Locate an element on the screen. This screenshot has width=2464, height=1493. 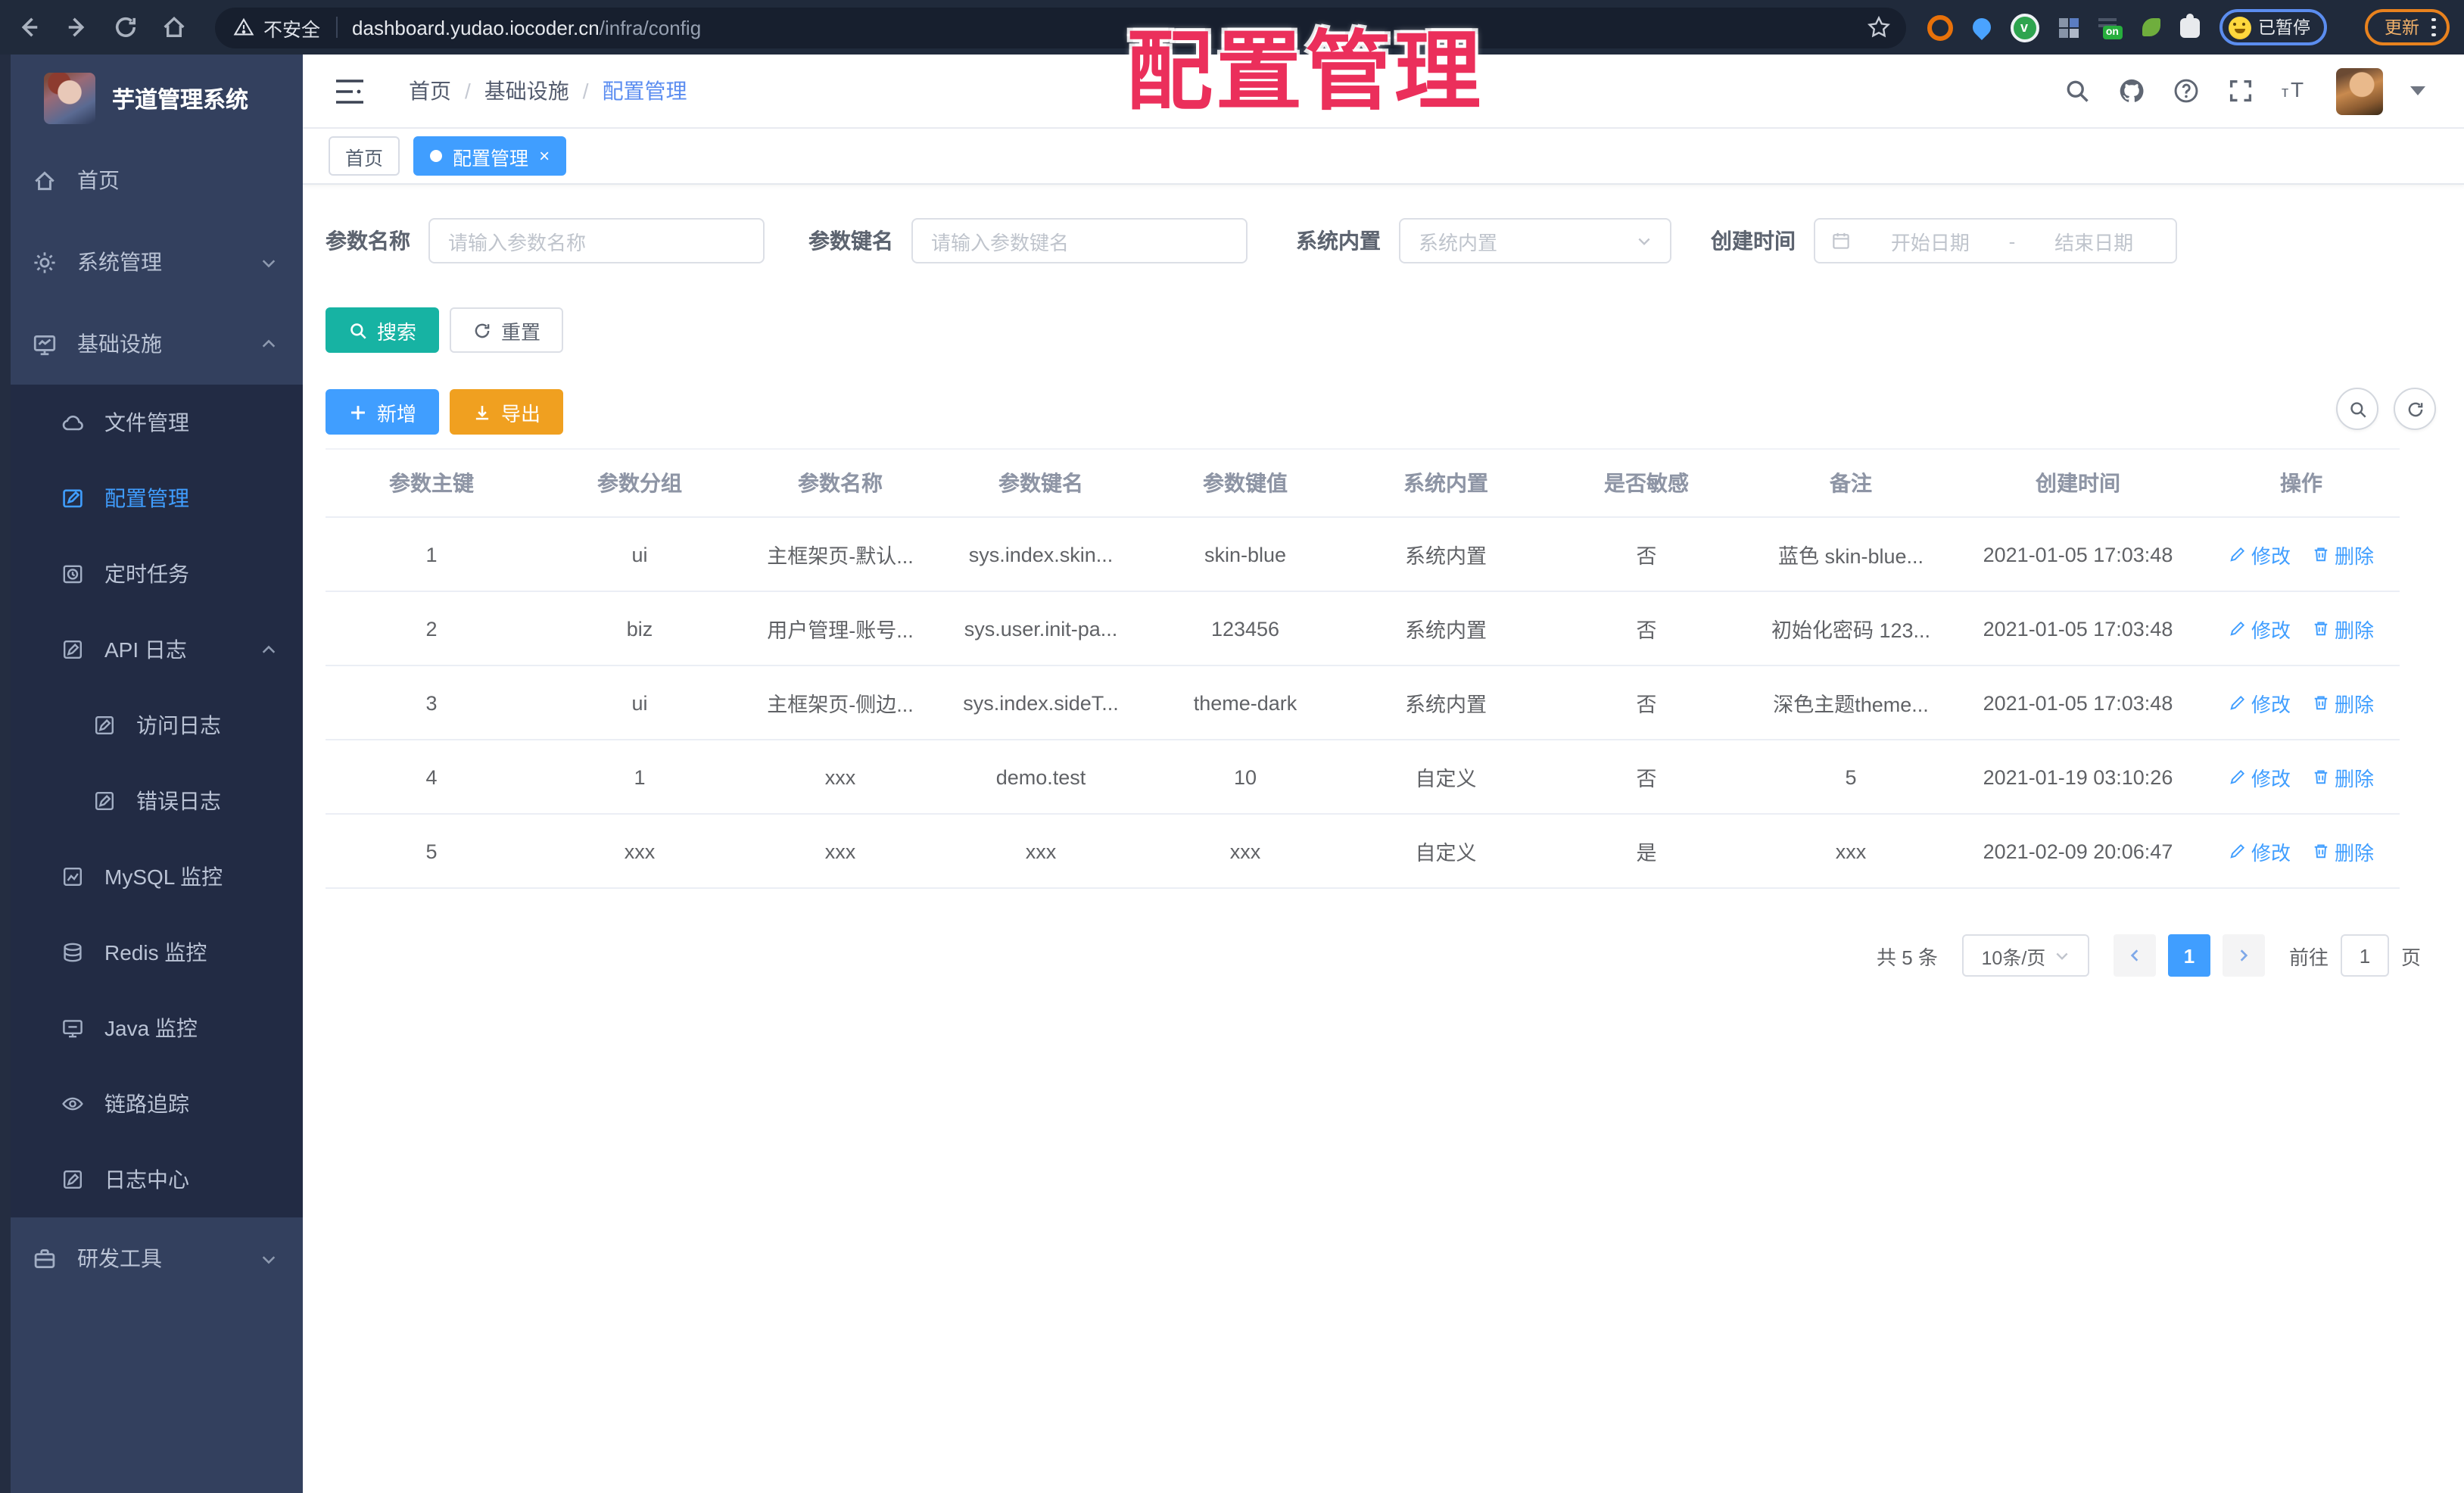
extension-leaf-icon is located at coordinates (2151, 27).